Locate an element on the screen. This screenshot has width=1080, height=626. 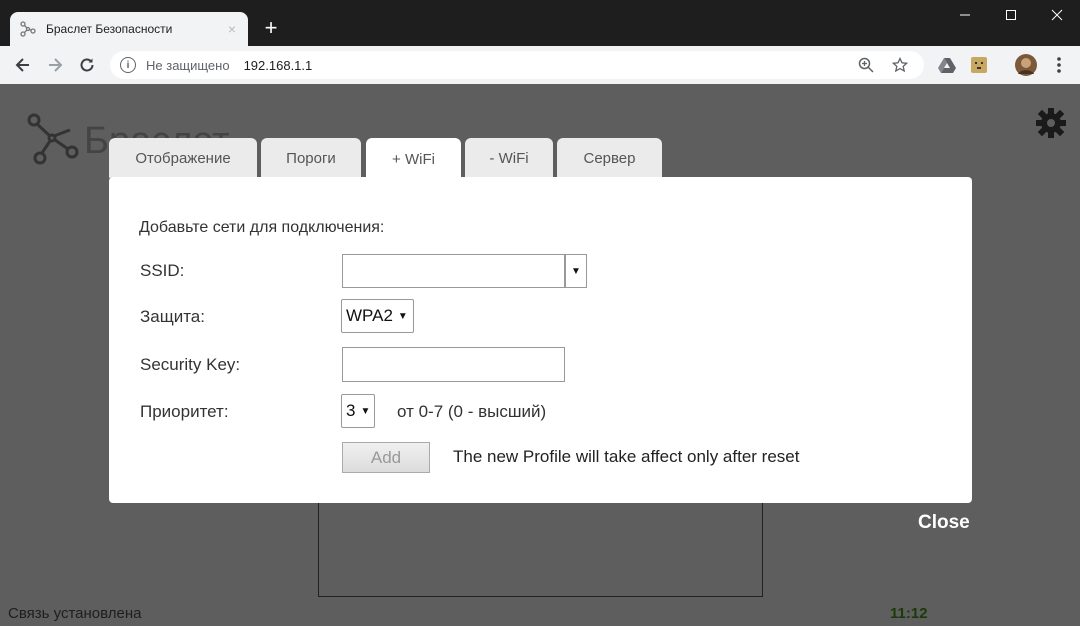
ssid-dropdown-icon: ▼ is located at coordinates (576, 271).